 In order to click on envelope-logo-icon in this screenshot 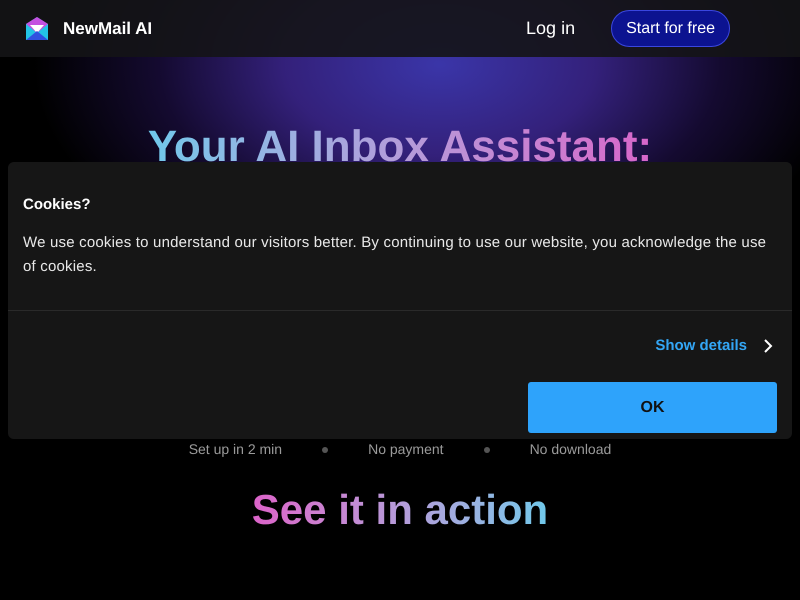, I will do `click(37, 29)`.